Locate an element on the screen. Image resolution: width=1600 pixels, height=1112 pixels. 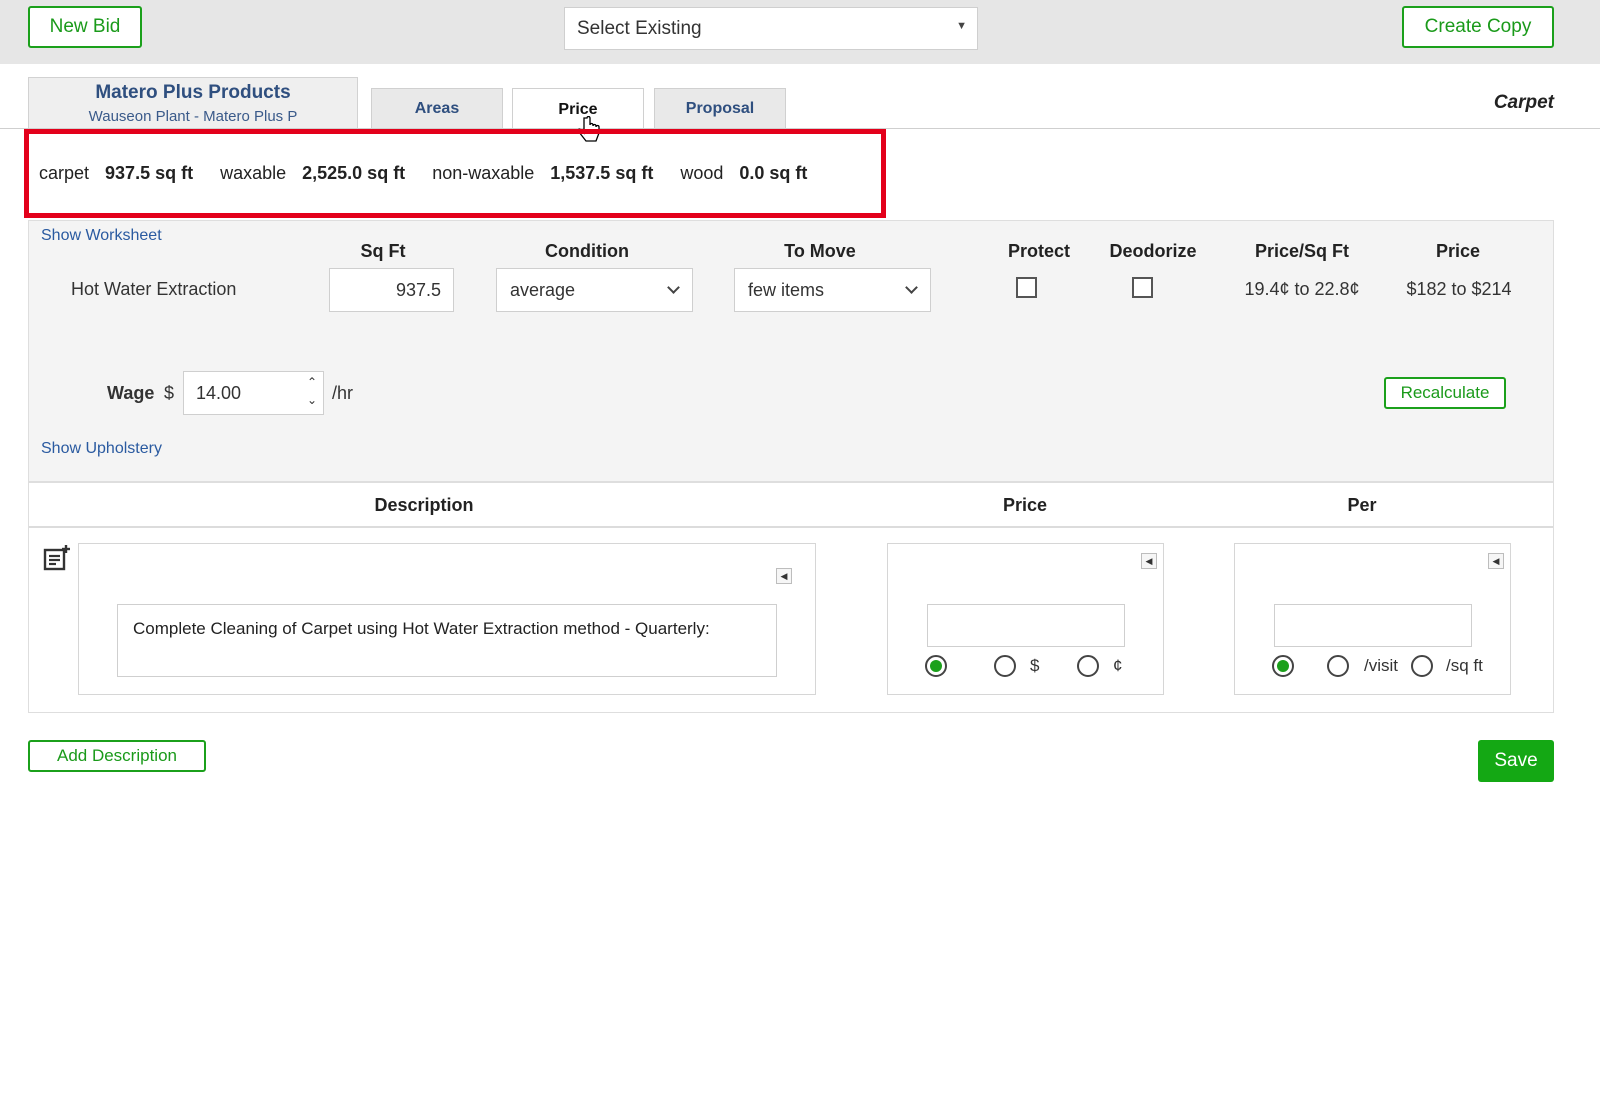
spinner-down-icon: ⌄ is located at coordinates (312, 400).